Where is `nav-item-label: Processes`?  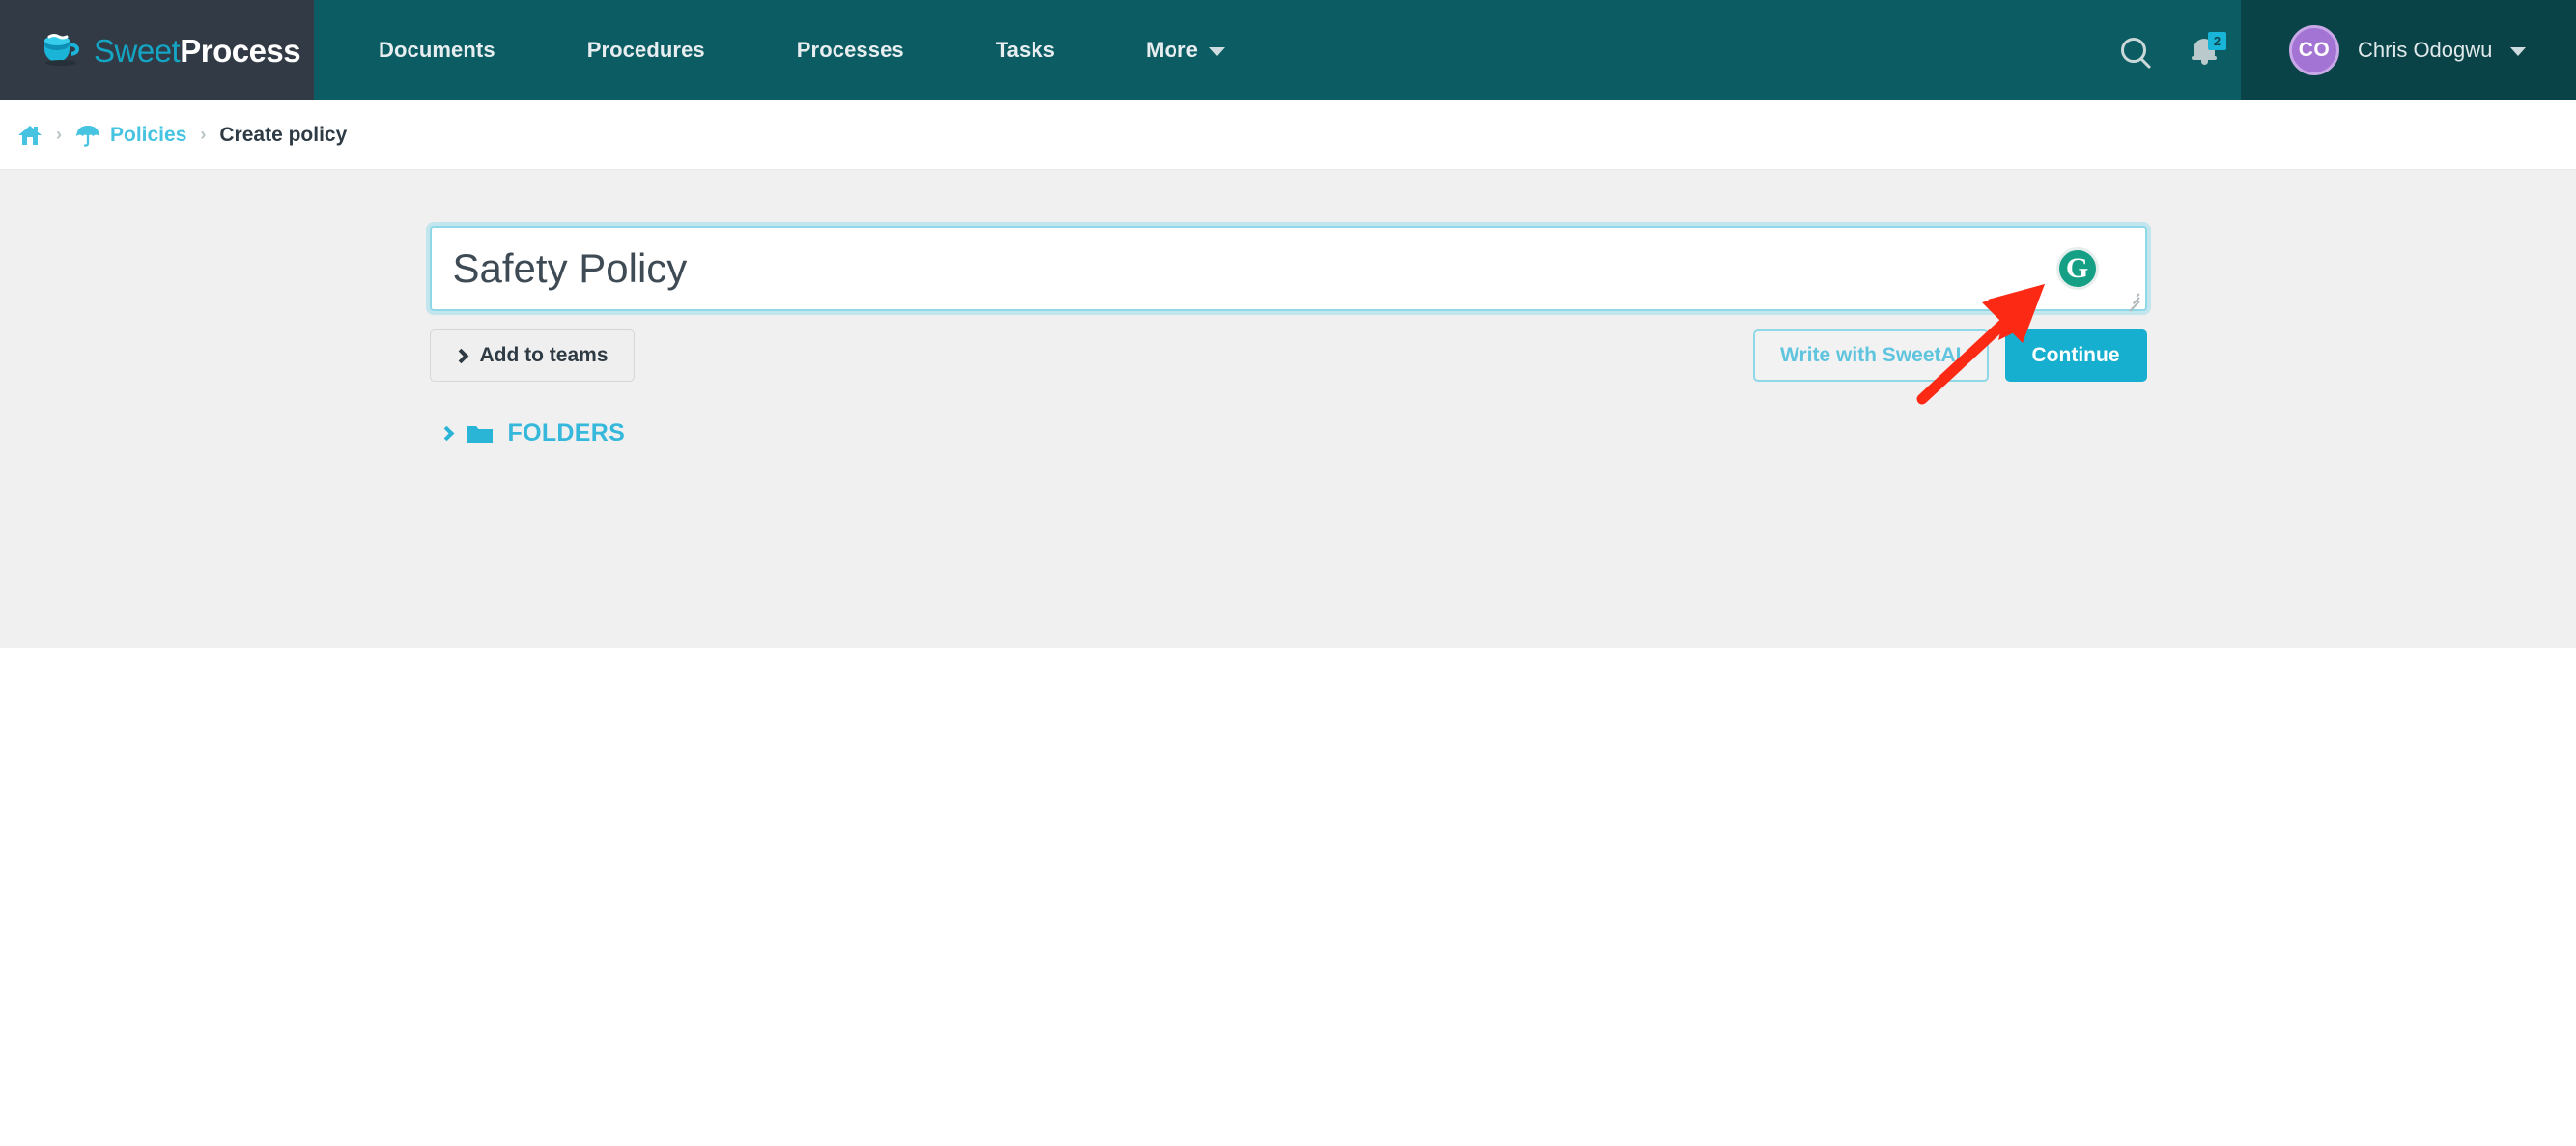 nav-item-label: Processes is located at coordinates (850, 50).